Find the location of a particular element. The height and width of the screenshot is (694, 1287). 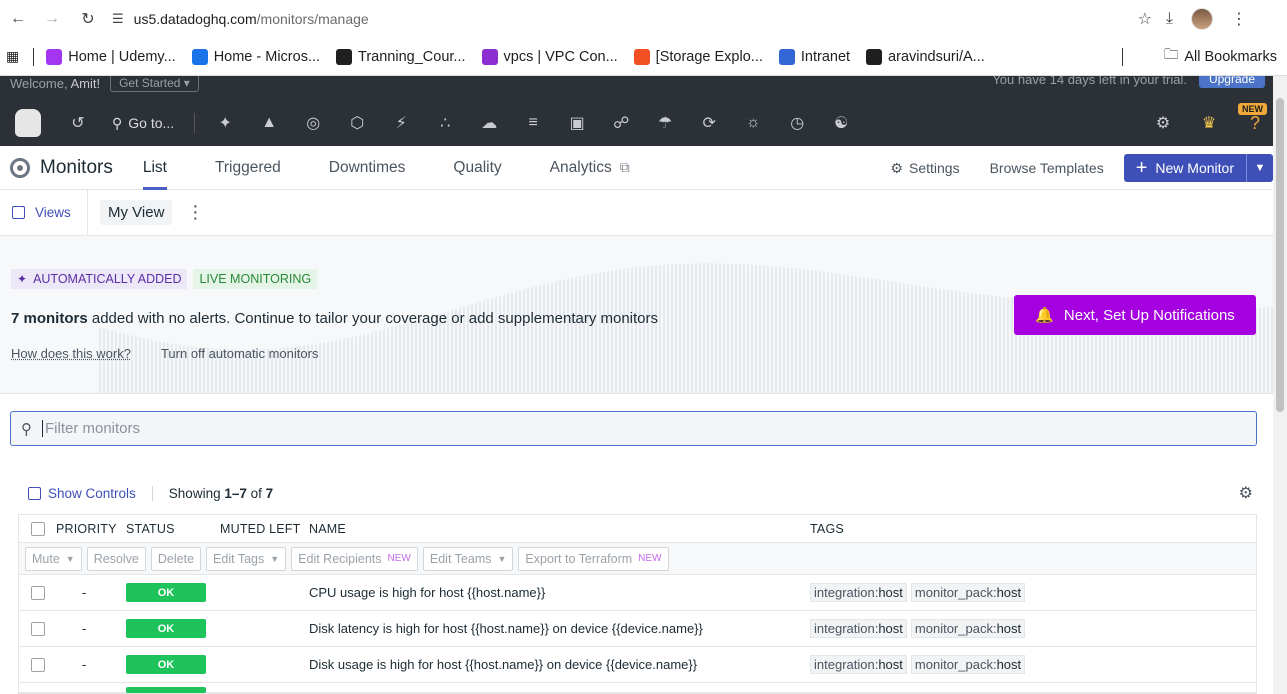

views-button: Views is located at coordinates (44, 212).